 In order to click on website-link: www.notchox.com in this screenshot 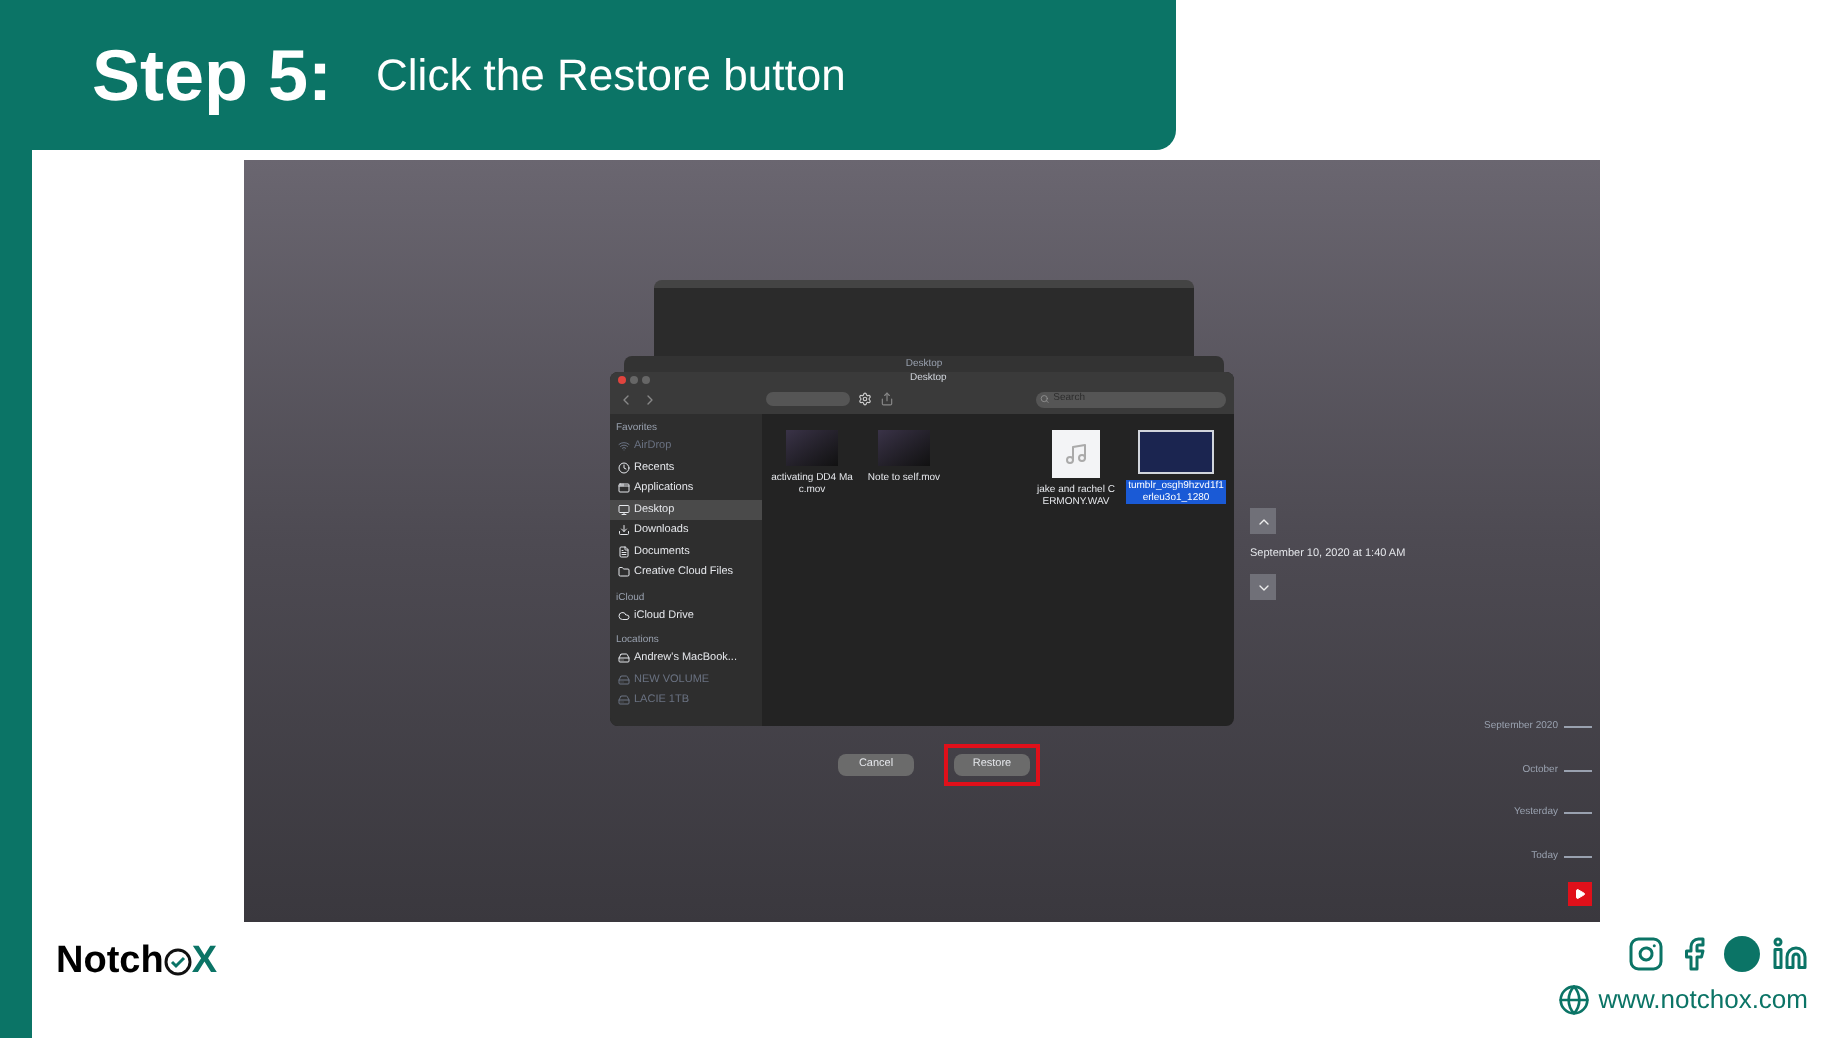, I will do `click(1703, 999)`.